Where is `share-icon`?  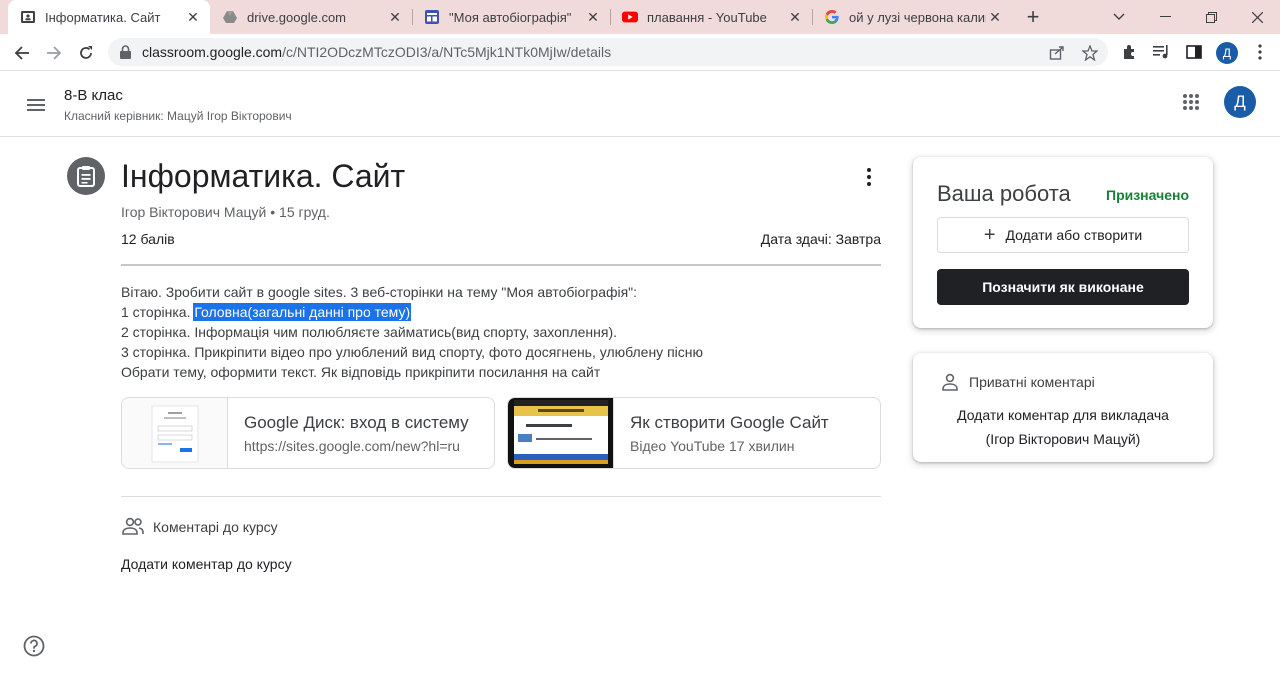
share-icon is located at coordinates (1057, 53).